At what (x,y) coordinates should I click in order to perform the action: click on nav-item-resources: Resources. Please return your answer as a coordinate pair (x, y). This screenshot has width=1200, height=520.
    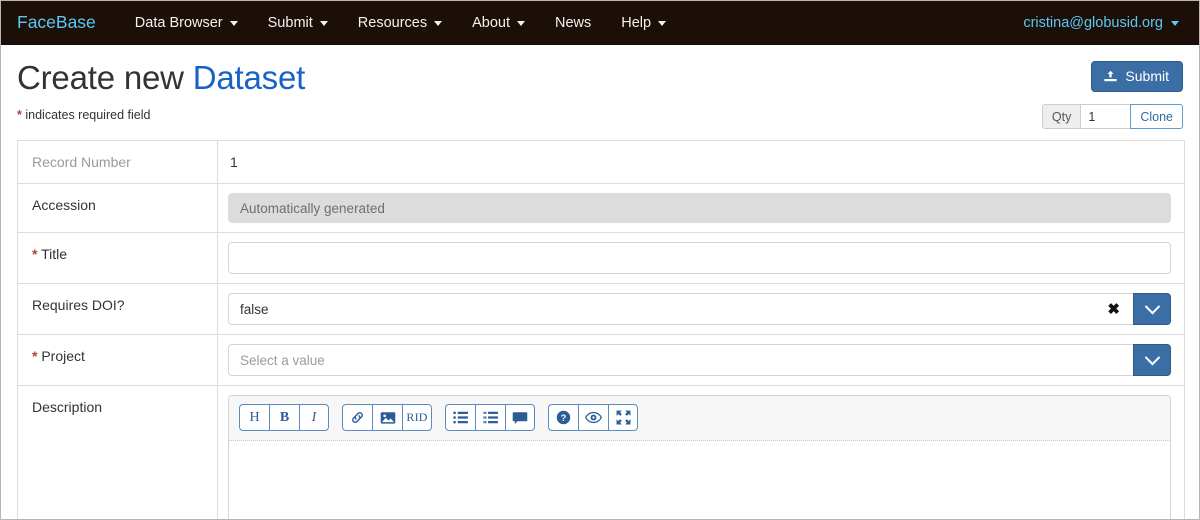
    Looking at the image, I should click on (400, 23).